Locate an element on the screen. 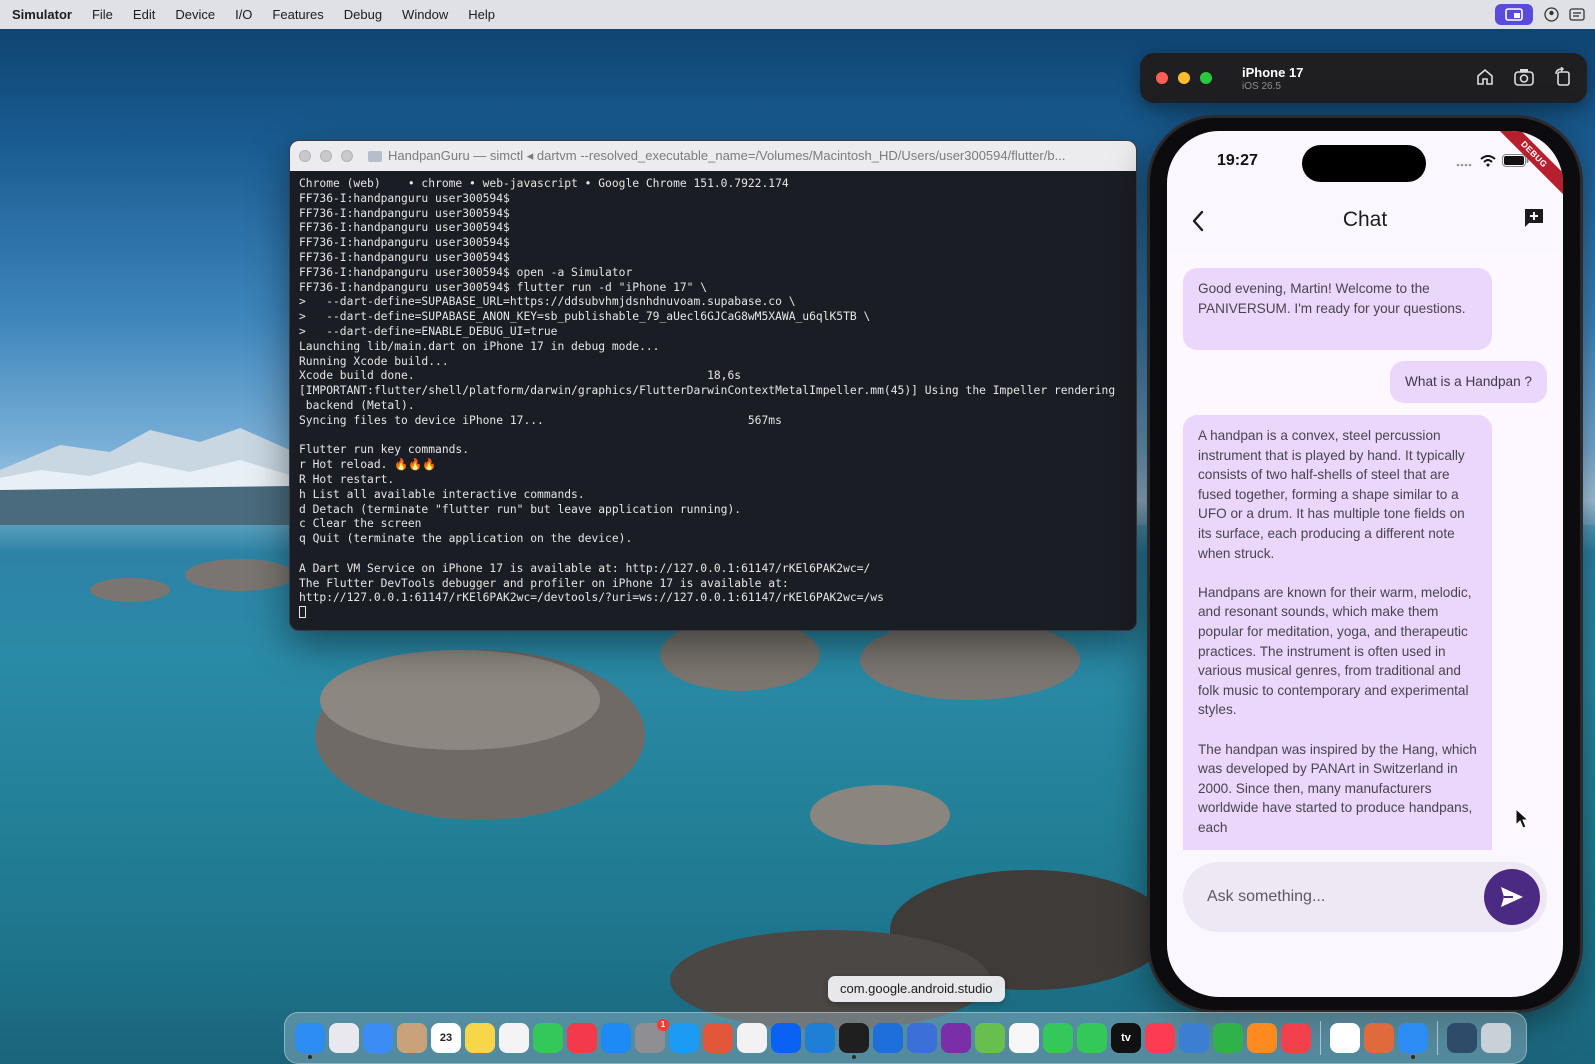 The image size is (1595, 1064). chat-input-bar is located at coordinates (1365, 897).